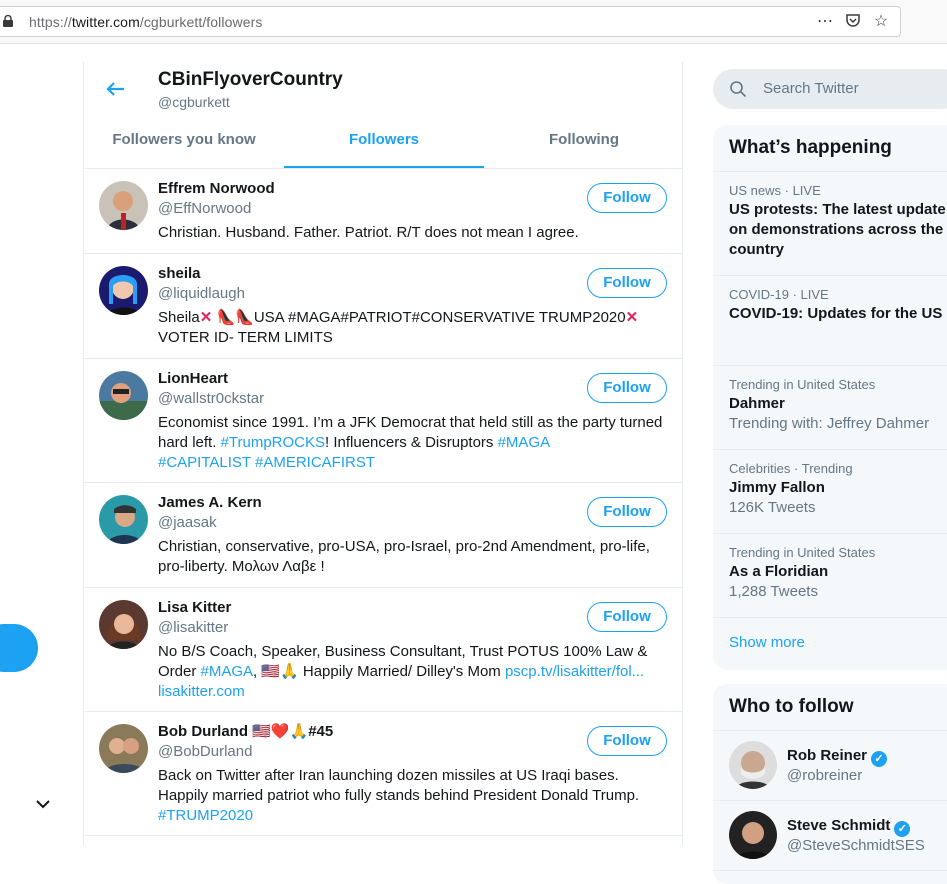  I want to click on tab-followers-you-know: Followers you know, so click(184, 143).